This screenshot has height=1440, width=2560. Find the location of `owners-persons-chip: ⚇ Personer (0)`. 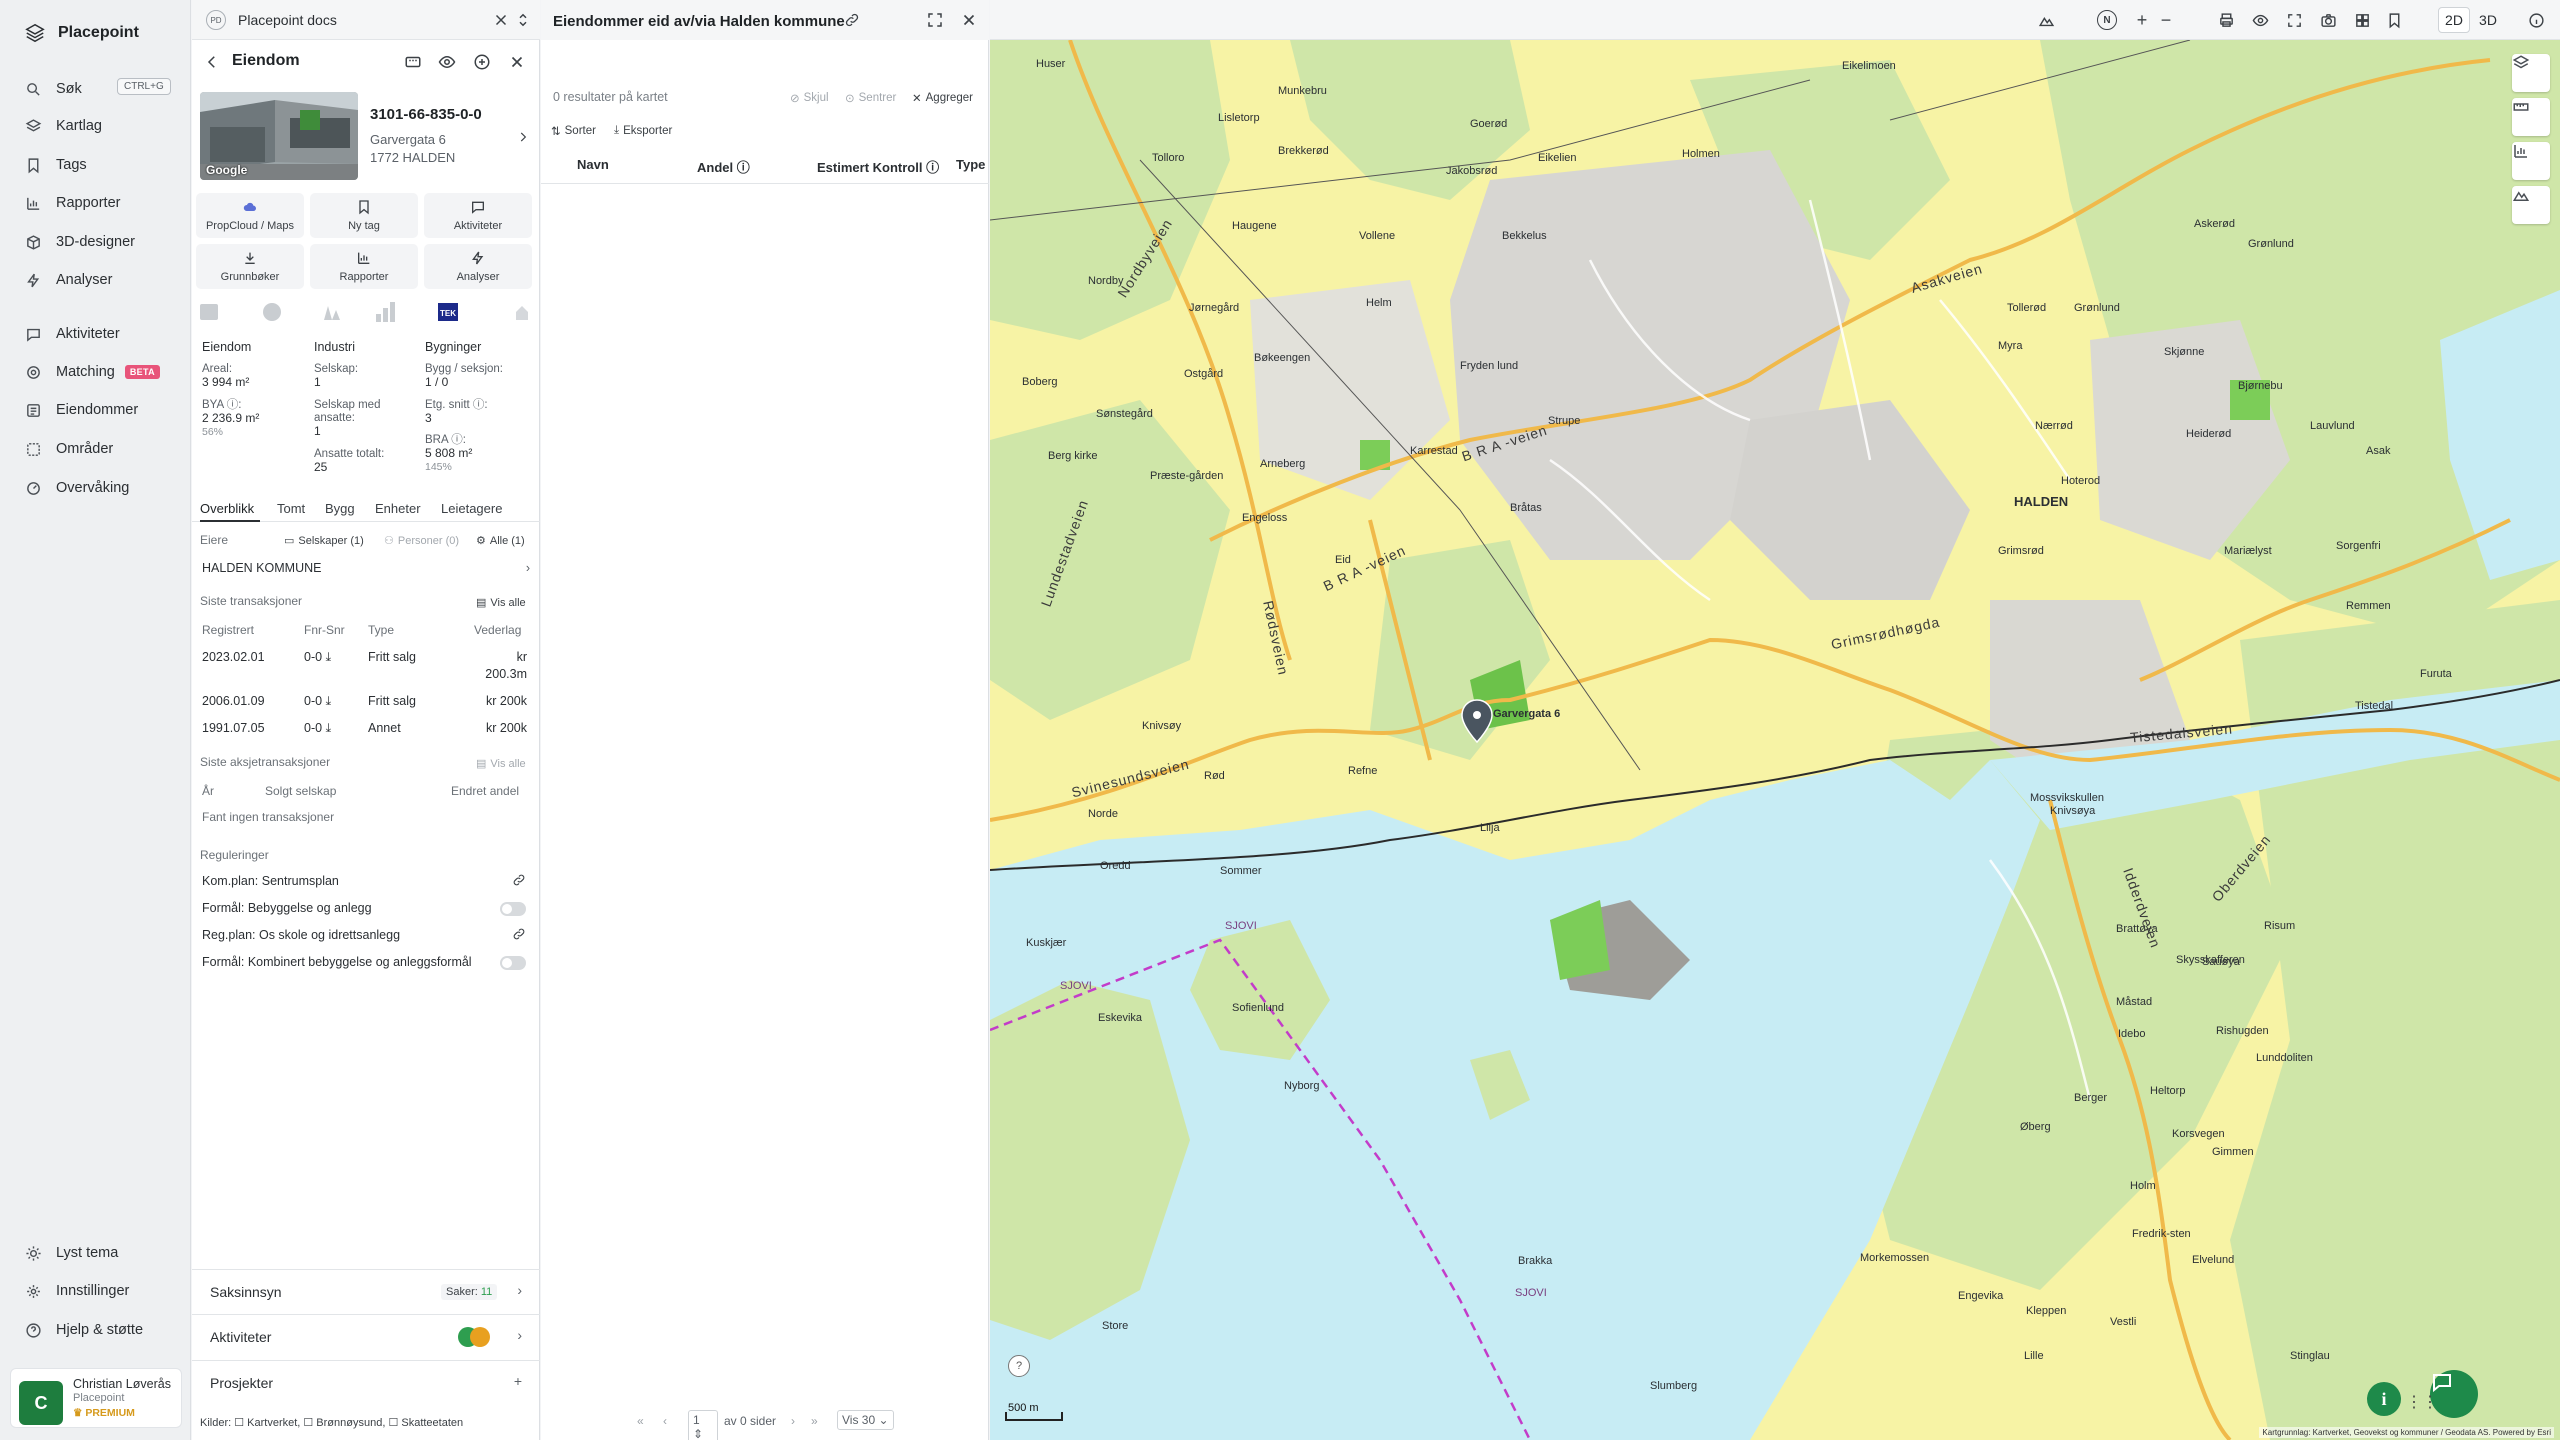

owners-persons-chip: ⚇ Personer (0) is located at coordinates (421, 541).